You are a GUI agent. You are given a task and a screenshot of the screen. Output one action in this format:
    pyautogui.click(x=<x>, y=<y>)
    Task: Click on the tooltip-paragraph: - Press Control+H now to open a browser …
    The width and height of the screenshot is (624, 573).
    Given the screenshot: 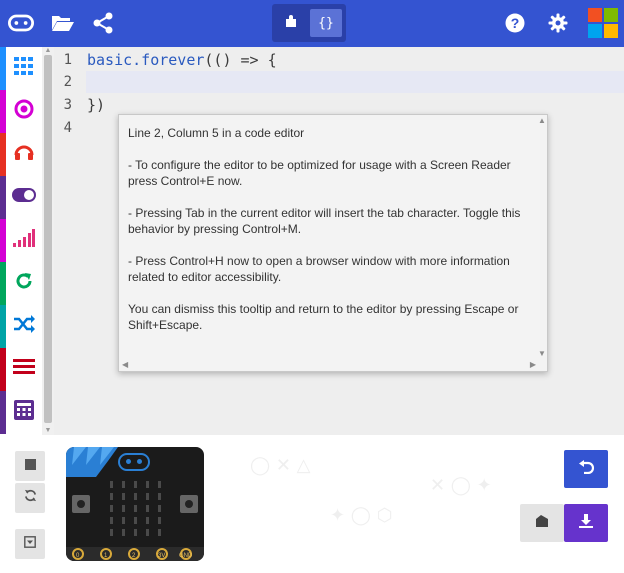 What is the action you would take?
    pyautogui.click(x=319, y=269)
    